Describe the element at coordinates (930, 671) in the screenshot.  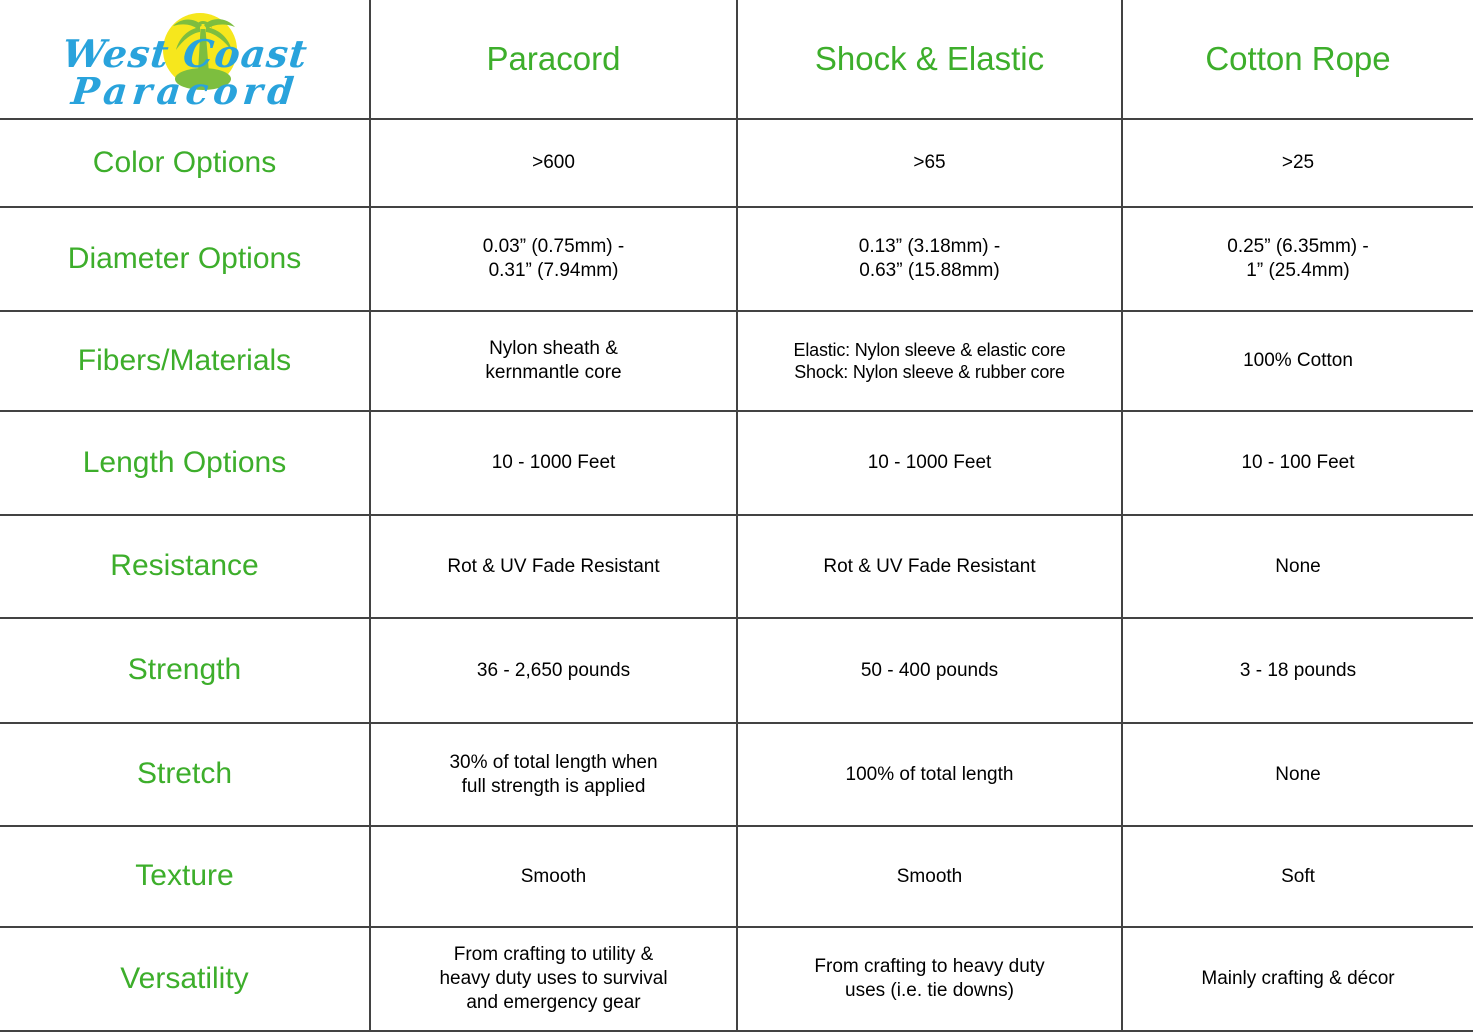
I see `cell-strength-shock-elastic: 50 - 400 pounds` at that location.